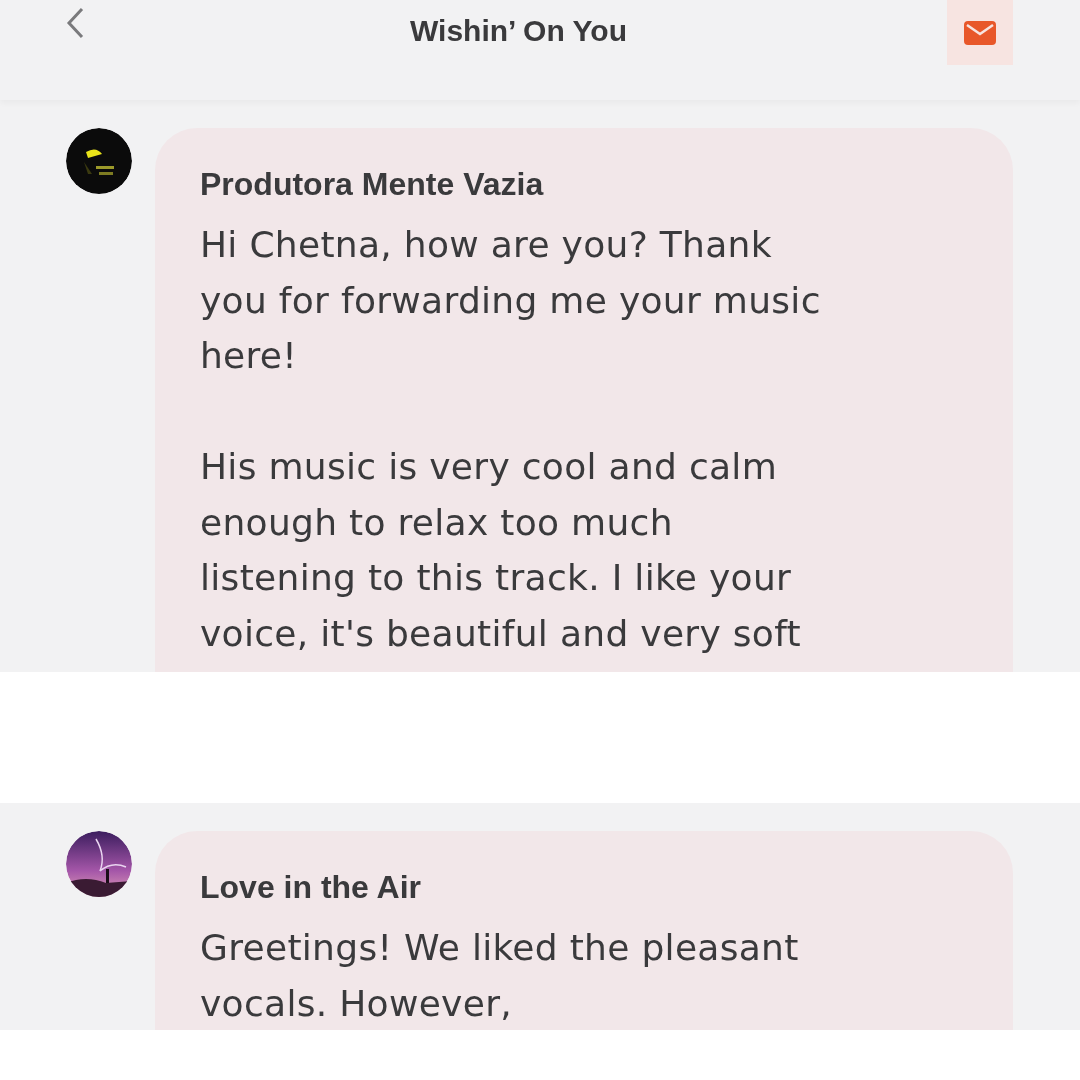 The height and width of the screenshot is (1080, 1080). I want to click on mail-button, so click(980, 32).